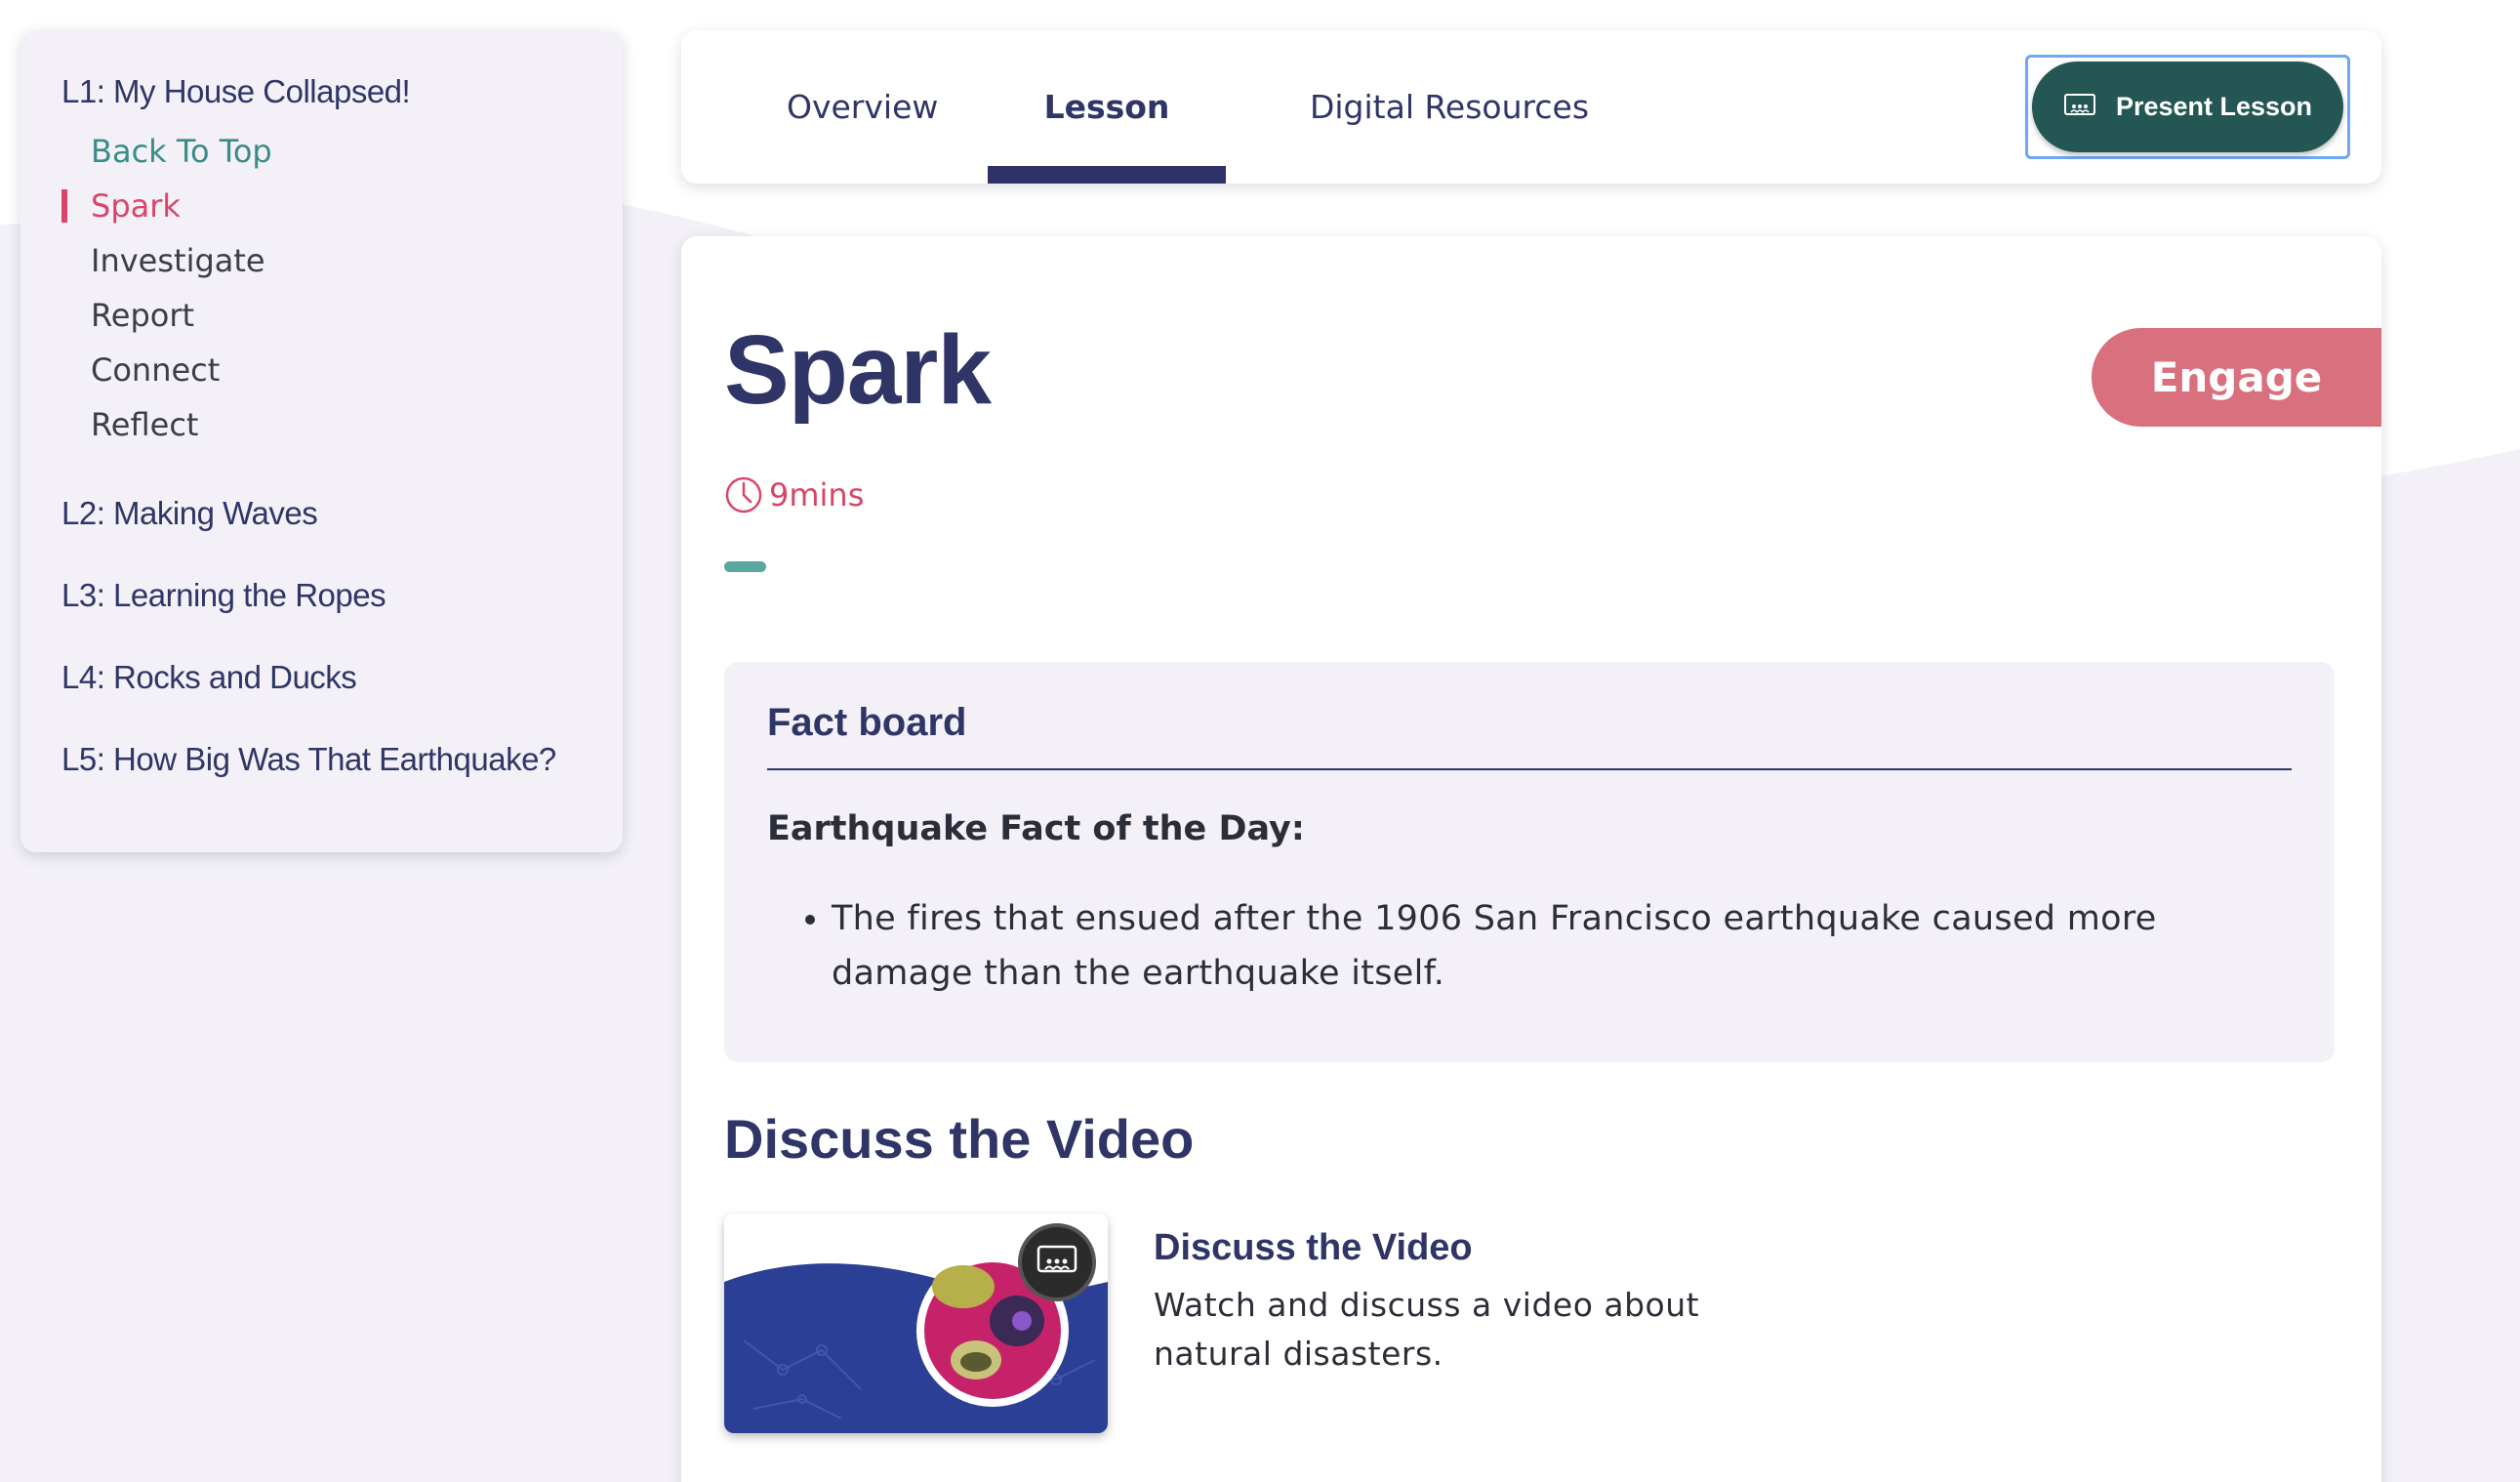 This screenshot has height=1482, width=2520. I want to click on present-lesson-button: Present Lesson, so click(2187, 107).